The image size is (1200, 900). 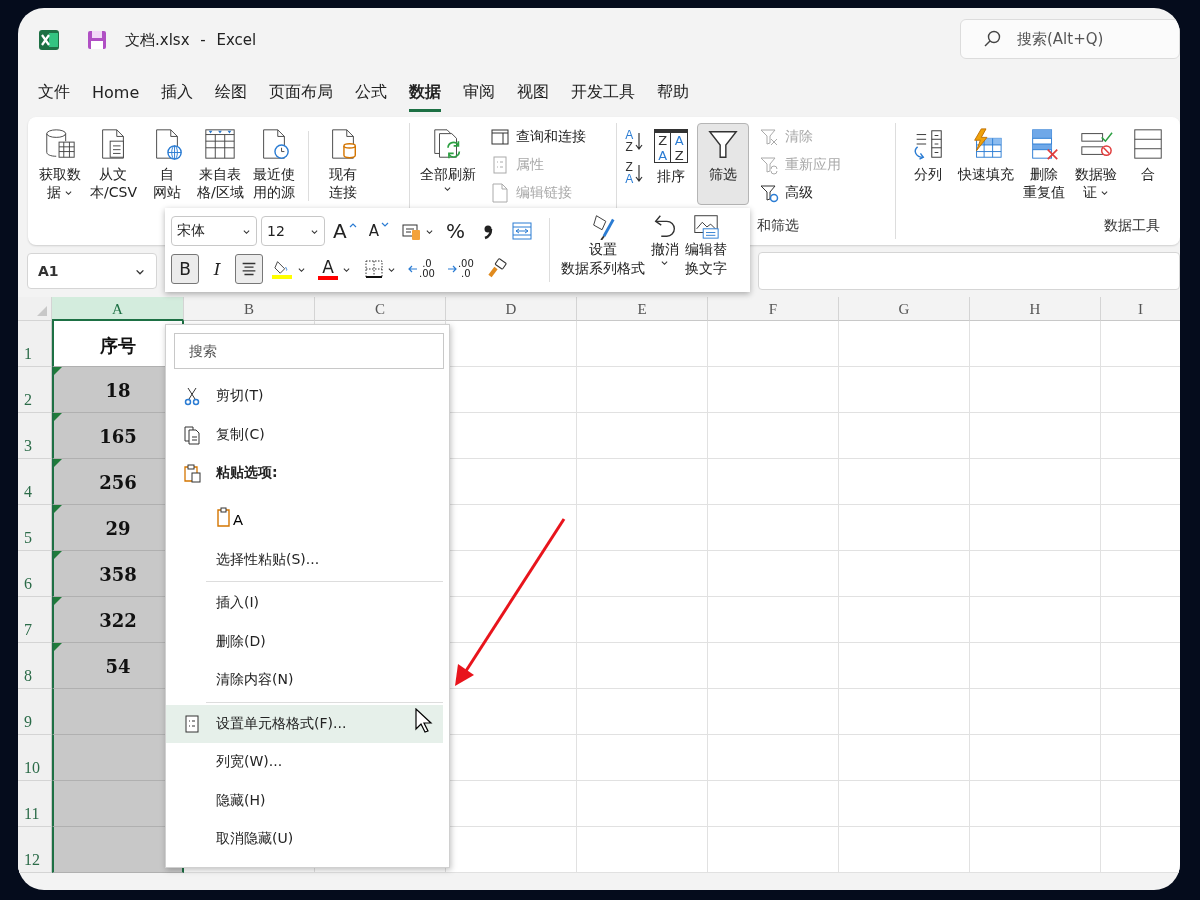 What do you see at coordinates (35, 436) in the screenshot?
I see `row-header: 3` at bounding box center [35, 436].